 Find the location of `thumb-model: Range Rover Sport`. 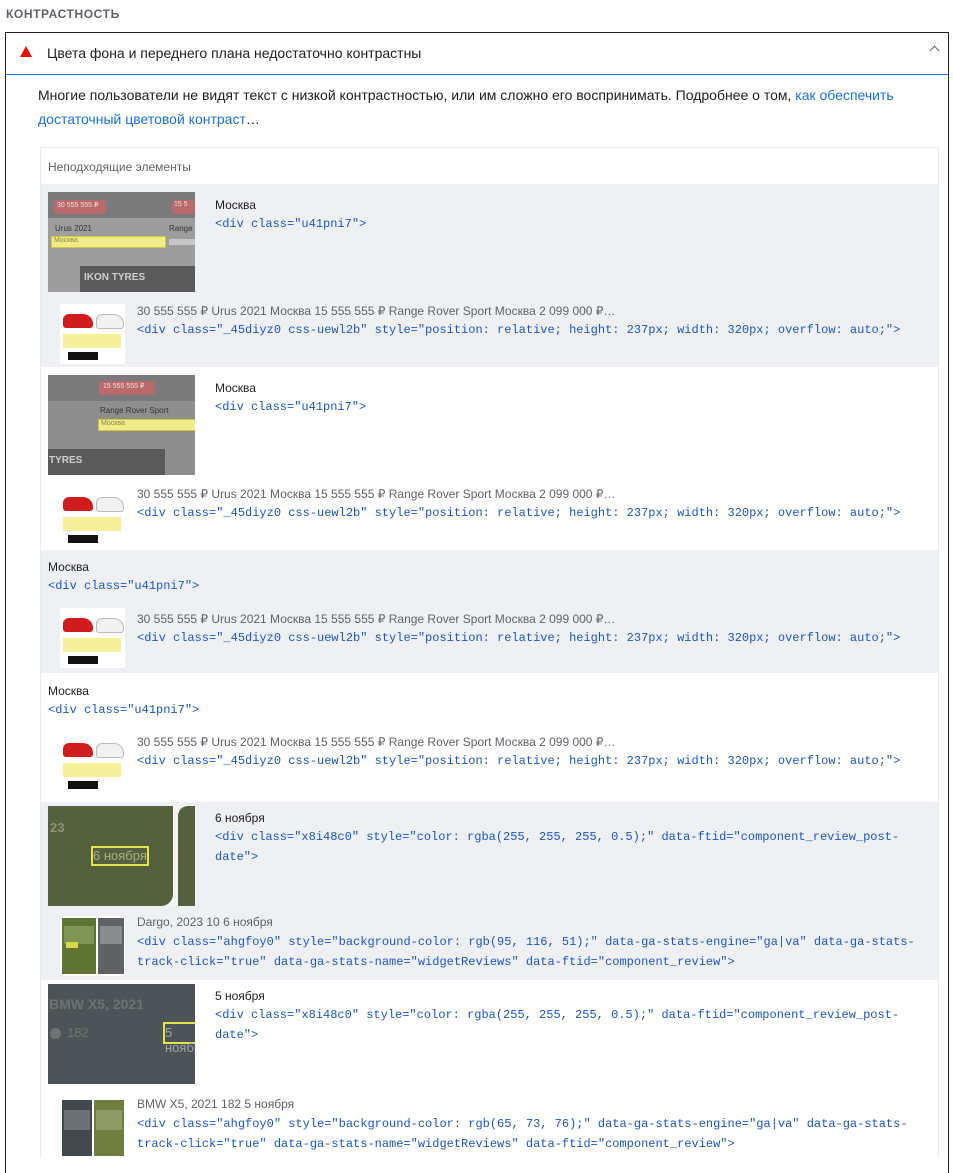

thumb-model: Range Rover Sport is located at coordinates (134, 410).